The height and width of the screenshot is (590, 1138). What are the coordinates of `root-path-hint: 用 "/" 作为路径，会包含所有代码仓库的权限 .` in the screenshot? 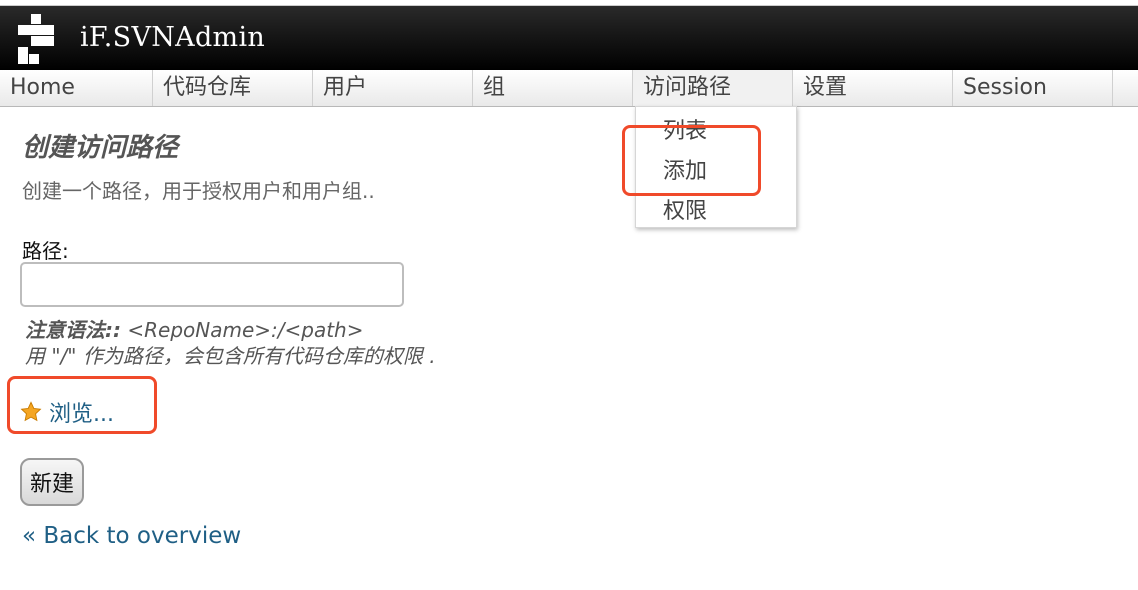 It's located at (230, 356).